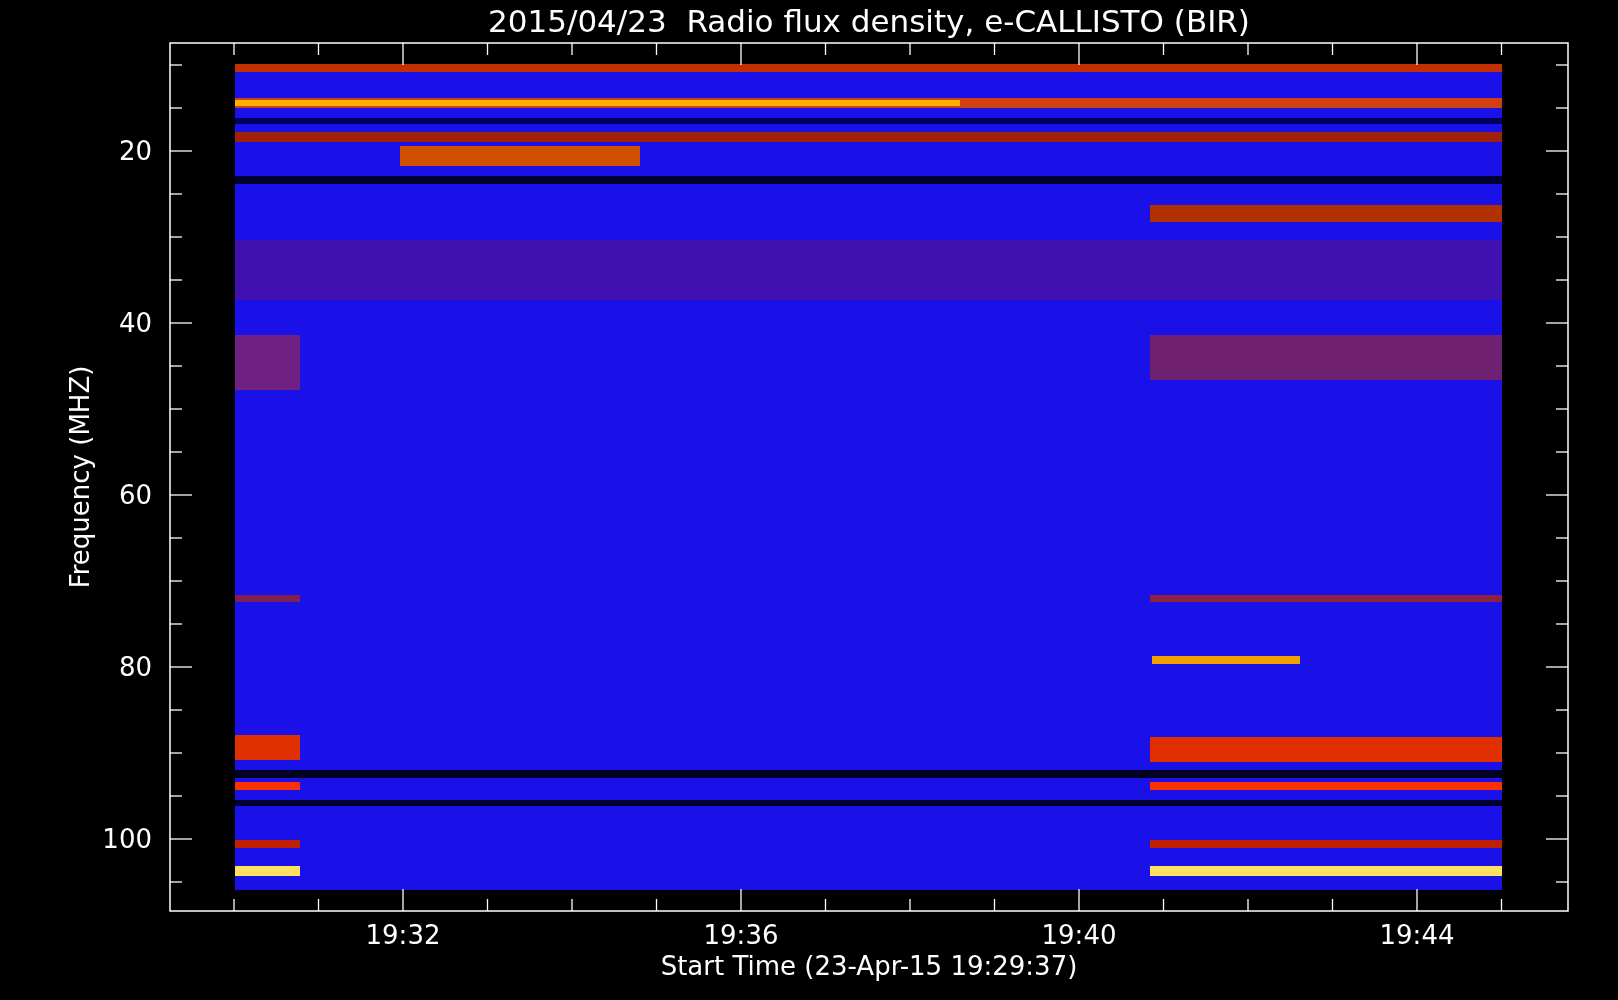 This screenshot has height=1000, width=1618. I want to click on tick-label: 19:44, so click(1417, 935).